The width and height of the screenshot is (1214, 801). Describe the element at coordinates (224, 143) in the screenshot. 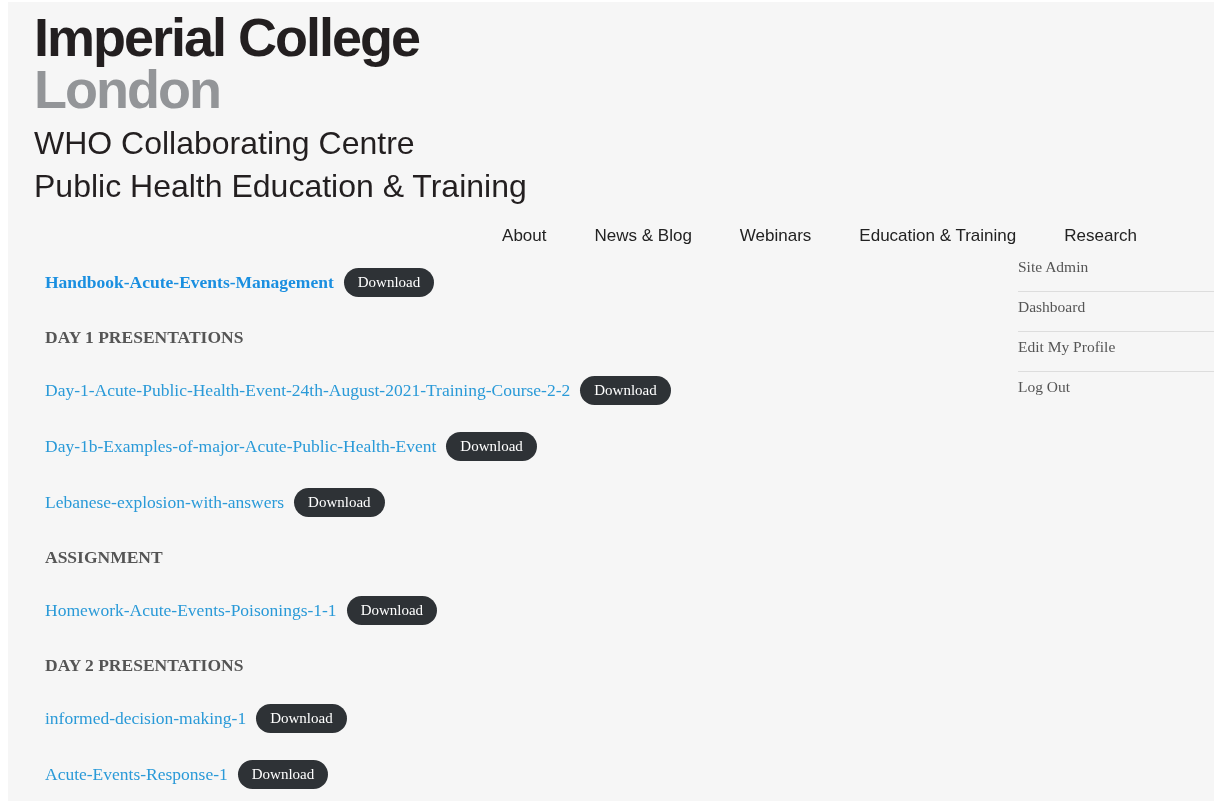

I see `site-tagline: WHO Collaborating Centre` at that location.